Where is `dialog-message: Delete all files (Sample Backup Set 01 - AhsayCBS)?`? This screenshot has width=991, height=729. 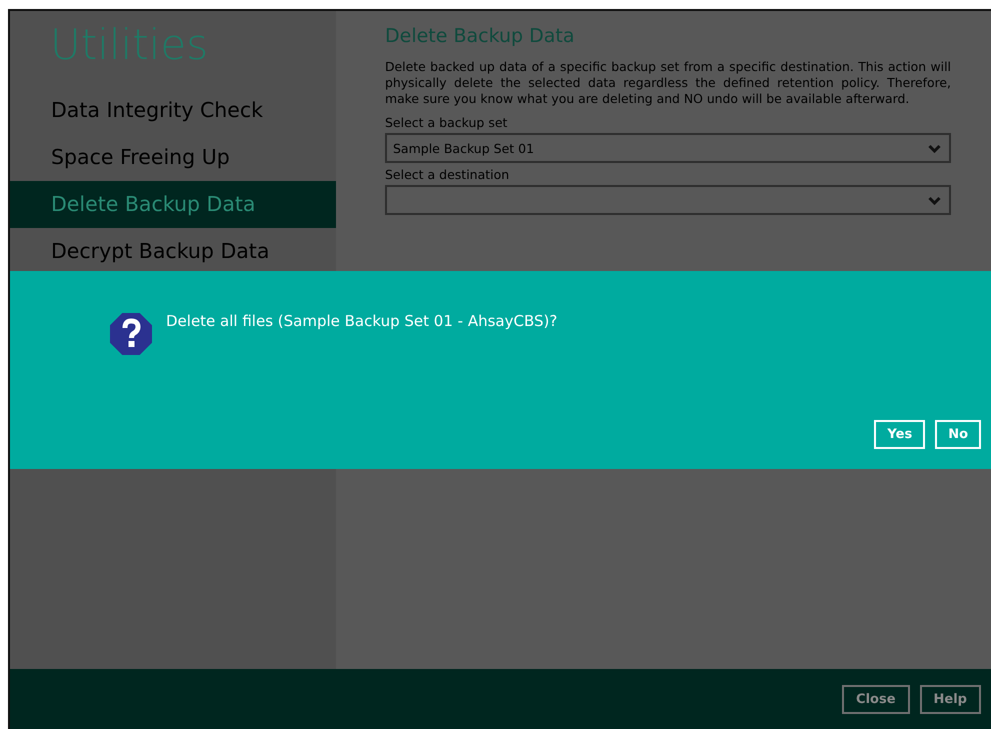 dialog-message: Delete all files (Sample Backup Set 01 - AhsayCBS)? is located at coordinates (362, 320).